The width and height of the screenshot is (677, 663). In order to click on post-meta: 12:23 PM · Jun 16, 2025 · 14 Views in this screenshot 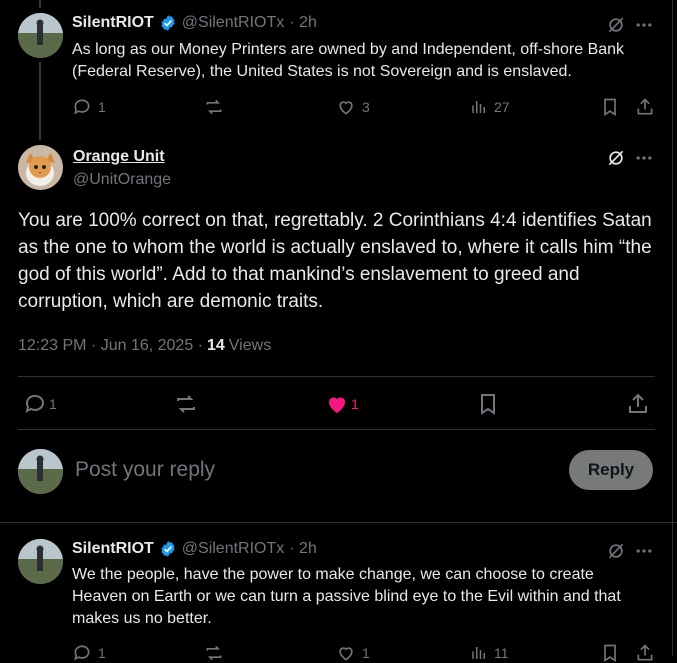, I will do `click(144, 346)`.